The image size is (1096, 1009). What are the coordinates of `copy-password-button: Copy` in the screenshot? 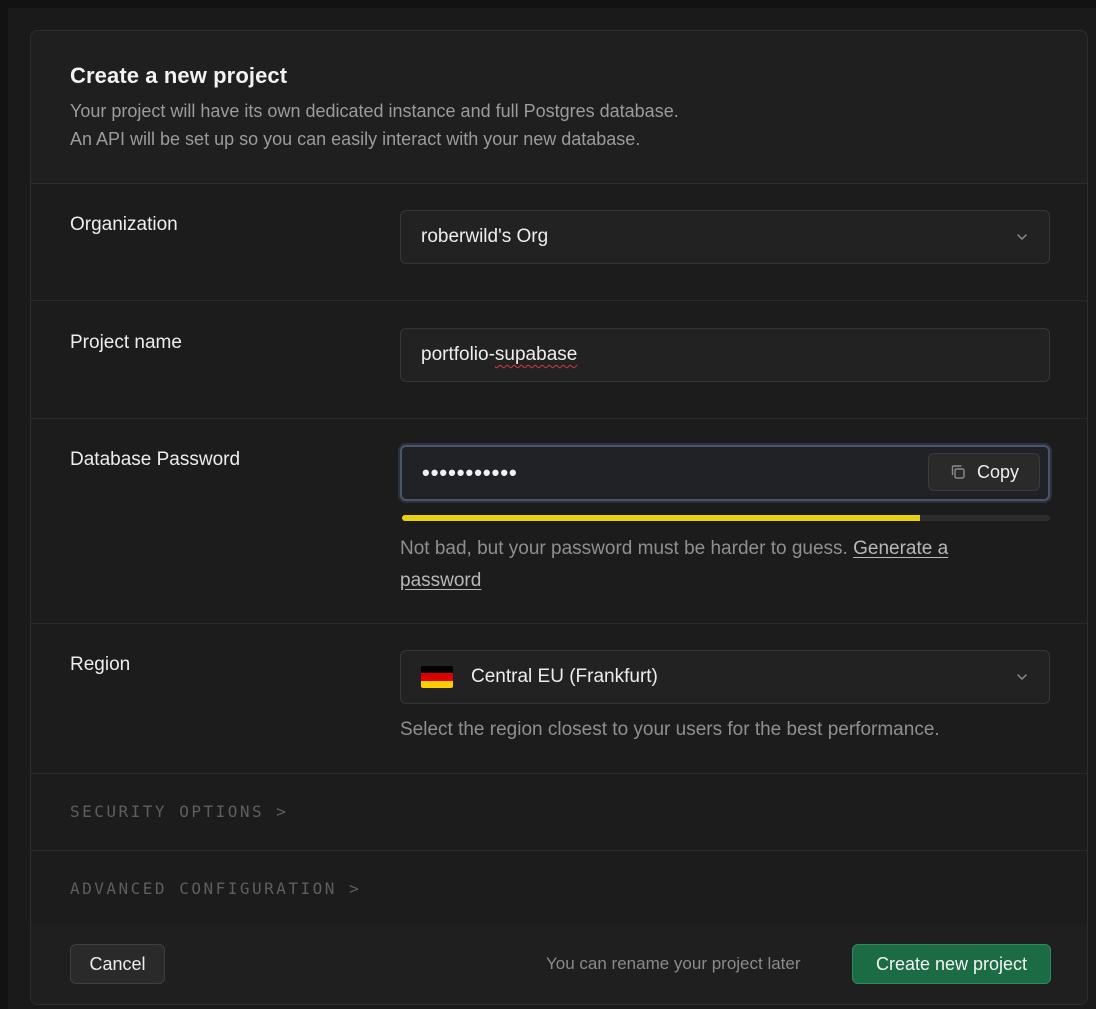 It's located at (984, 472).